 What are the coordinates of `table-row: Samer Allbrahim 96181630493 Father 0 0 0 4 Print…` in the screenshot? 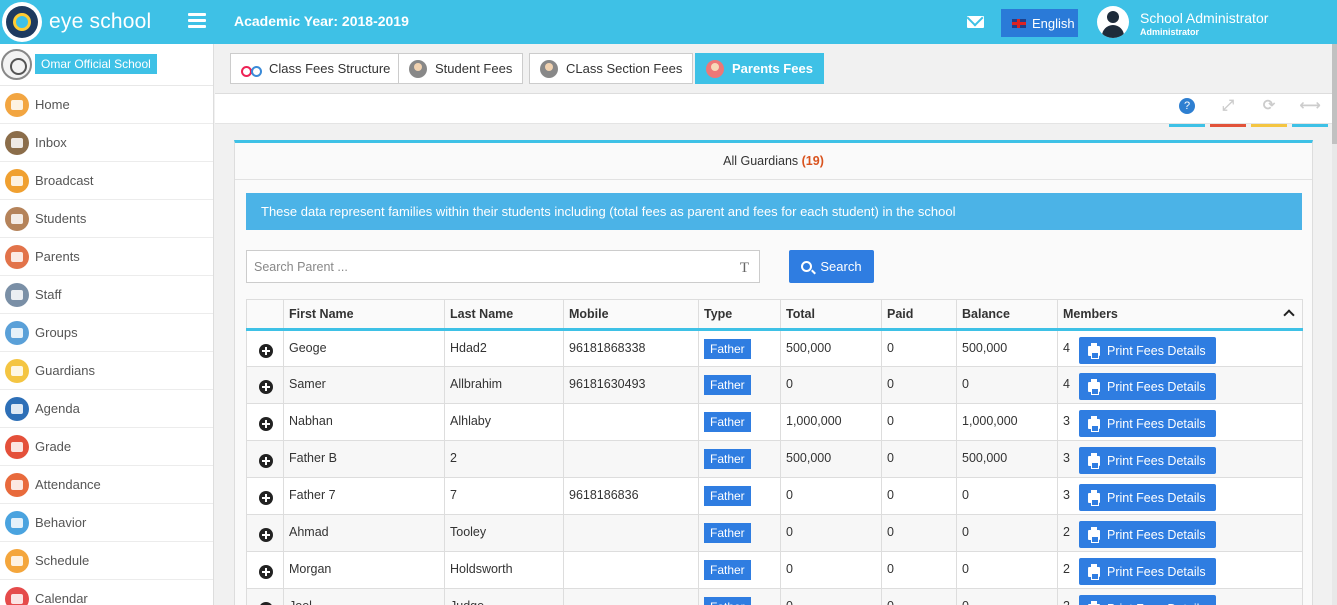 It's located at (774, 385).